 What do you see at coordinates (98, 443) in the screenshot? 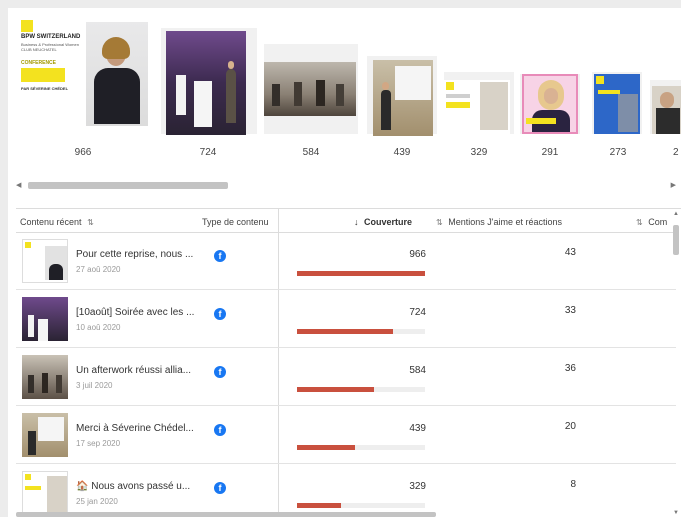
I see `post-date: 17 sep 2020` at bounding box center [98, 443].